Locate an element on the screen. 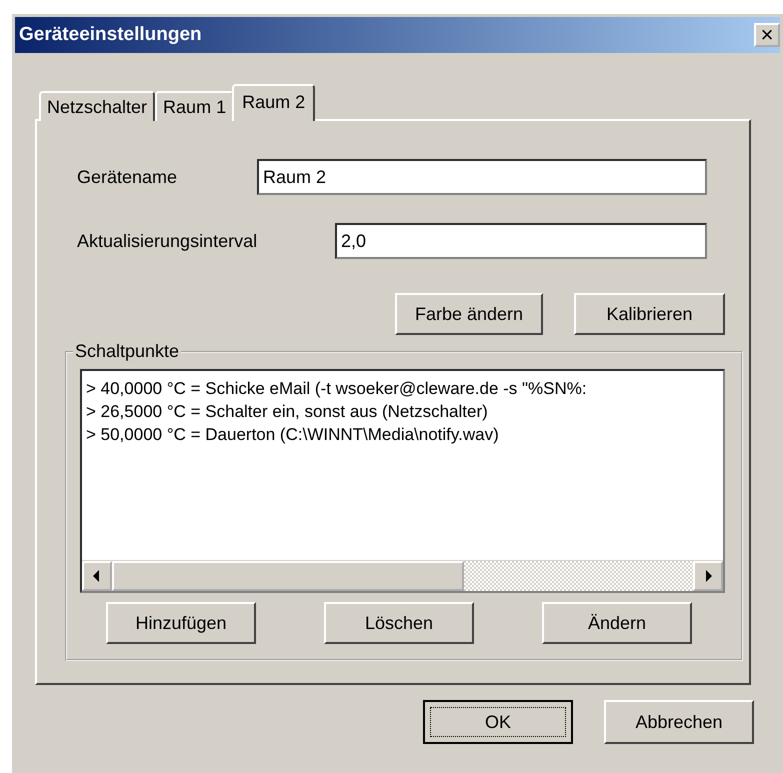 The height and width of the screenshot is (773, 783). field-label: Gerätename is located at coordinates (127, 177).